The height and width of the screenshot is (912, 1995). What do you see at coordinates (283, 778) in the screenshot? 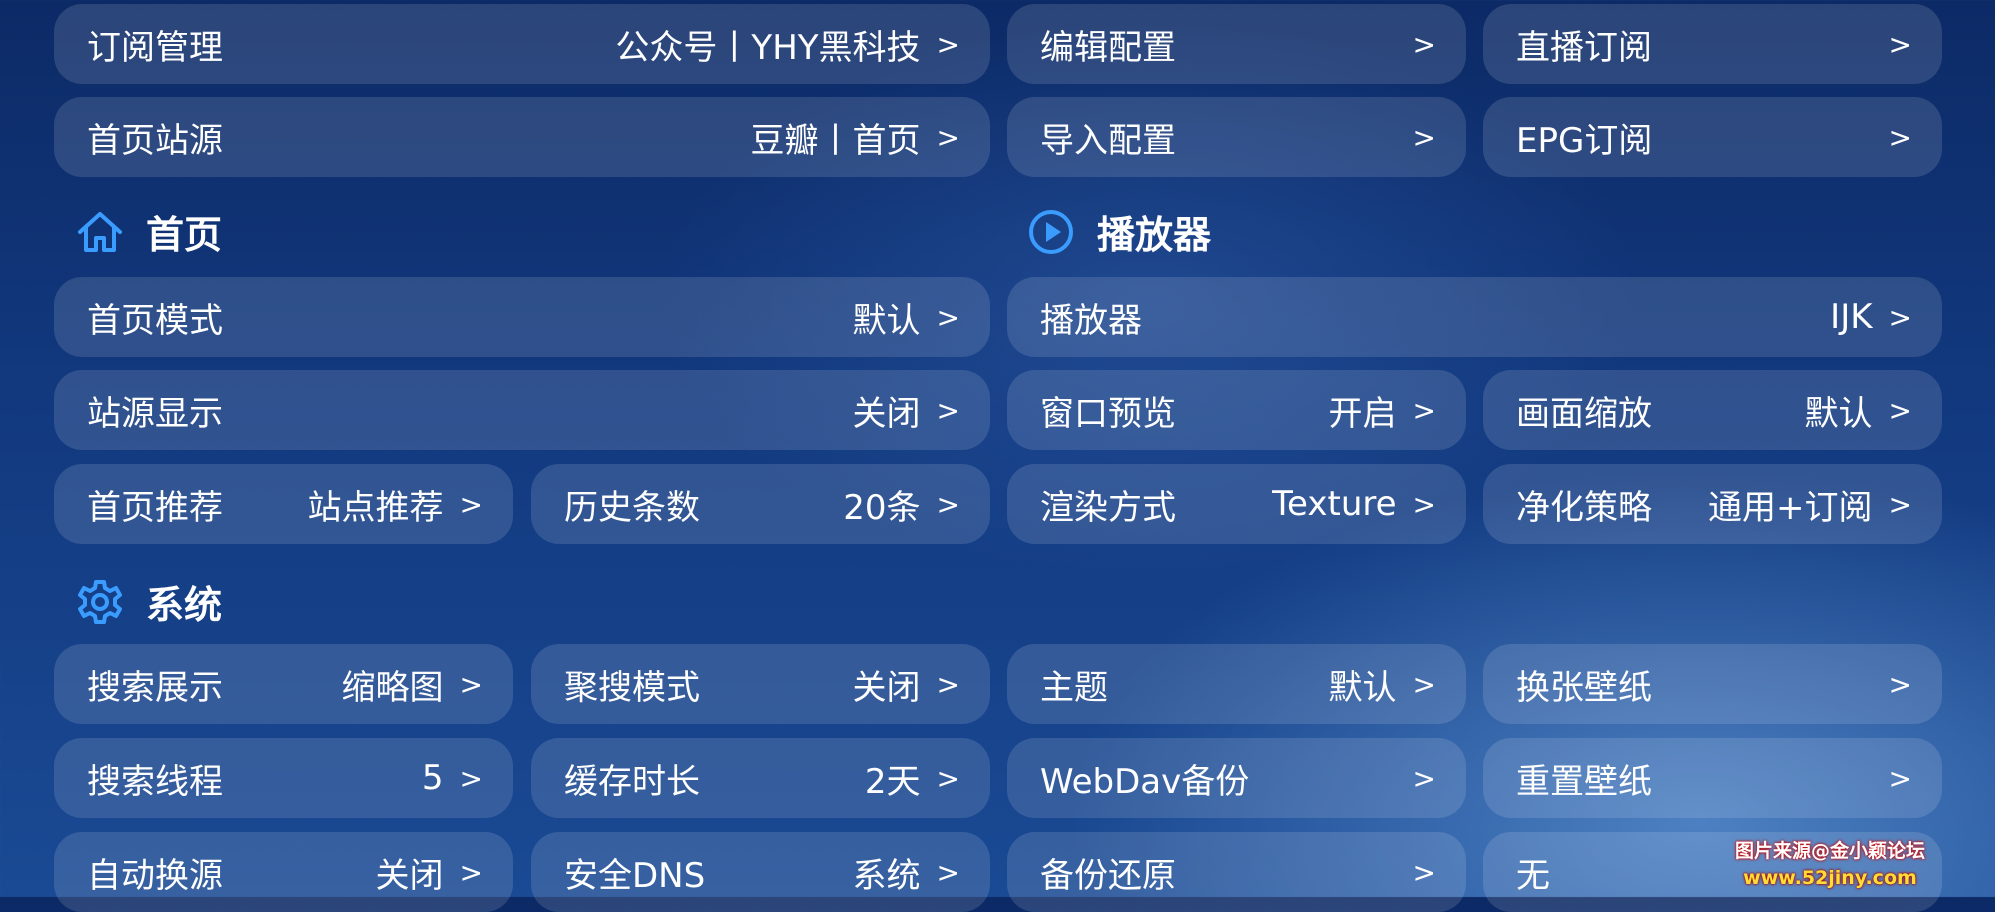
I see `setting-search-threads: 搜索线程 5 >` at bounding box center [283, 778].